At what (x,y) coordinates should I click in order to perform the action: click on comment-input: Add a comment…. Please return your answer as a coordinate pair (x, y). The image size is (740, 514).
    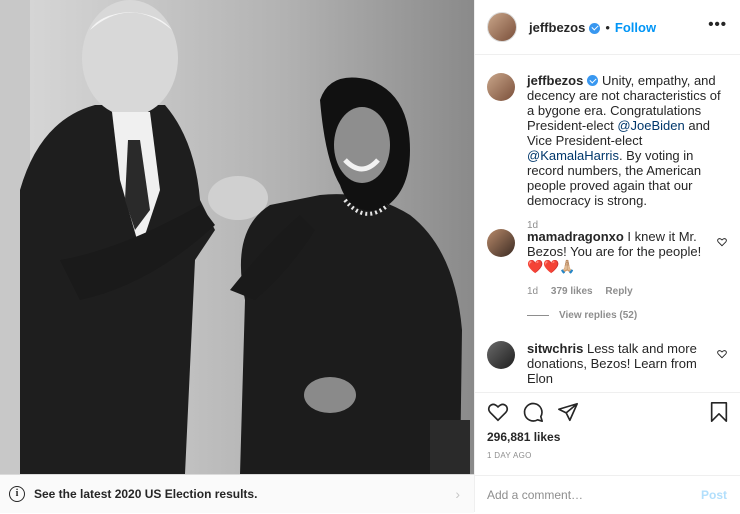
    Looking at the image, I should click on (594, 495).